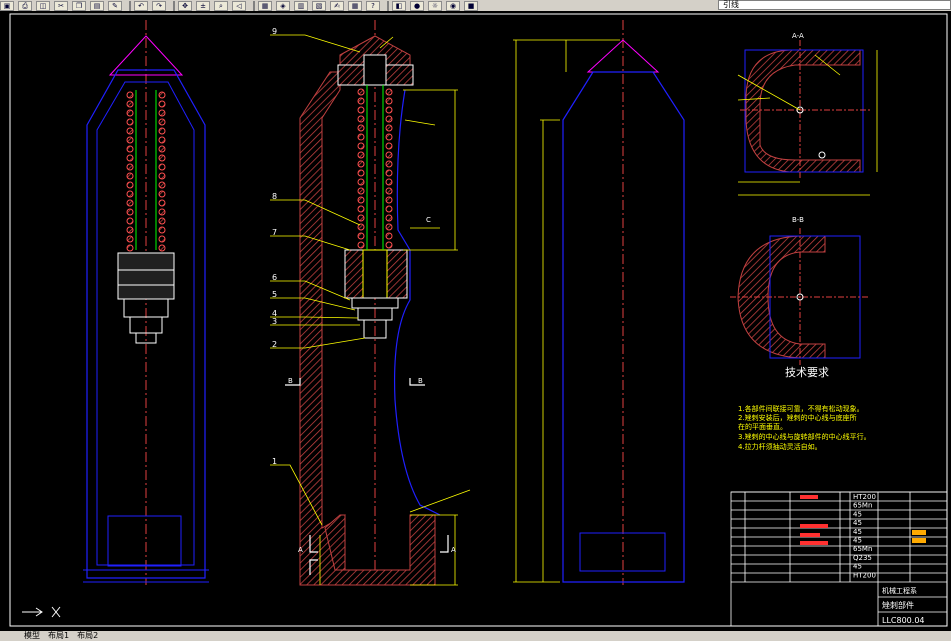 This screenshot has width=951, height=641. I want to click on zoom-realtime-icon: ±, so click(203, 5).